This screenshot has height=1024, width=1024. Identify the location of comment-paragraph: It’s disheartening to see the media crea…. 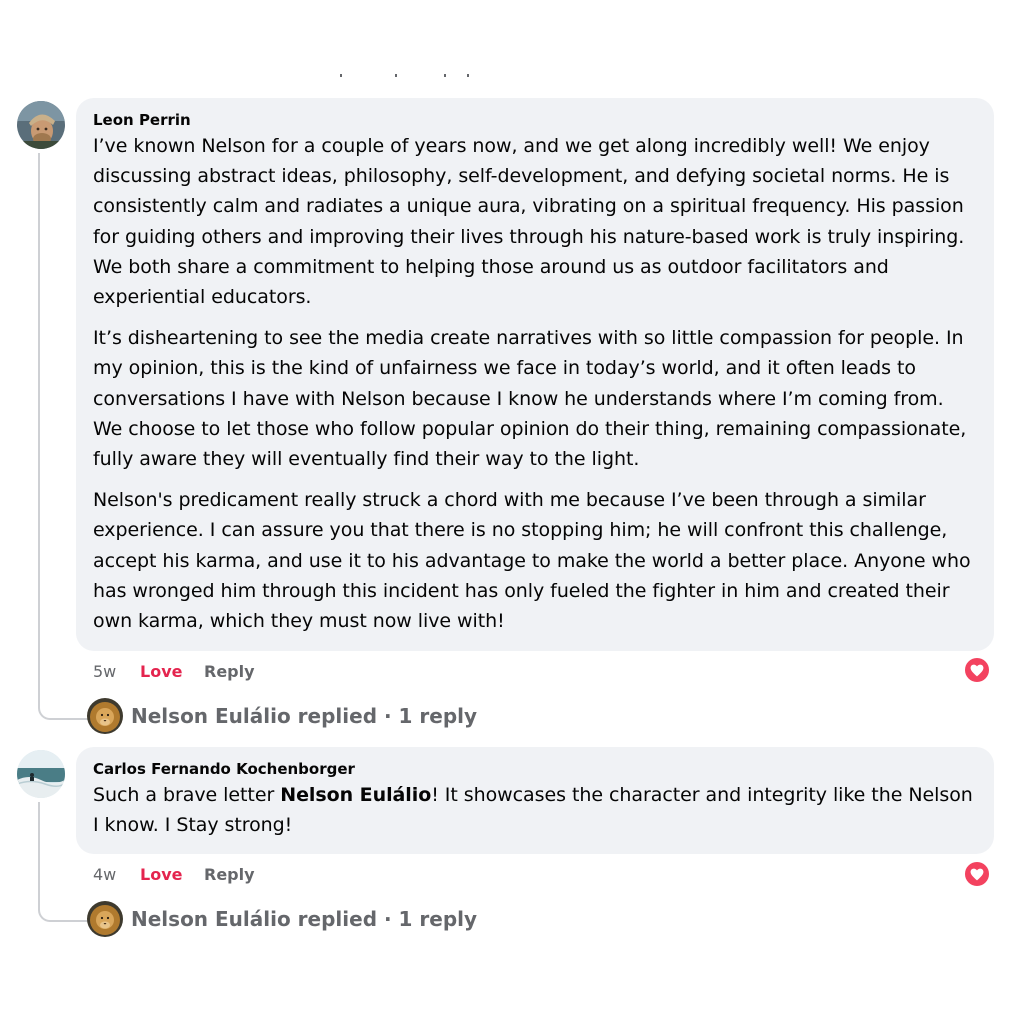
(530, 399).